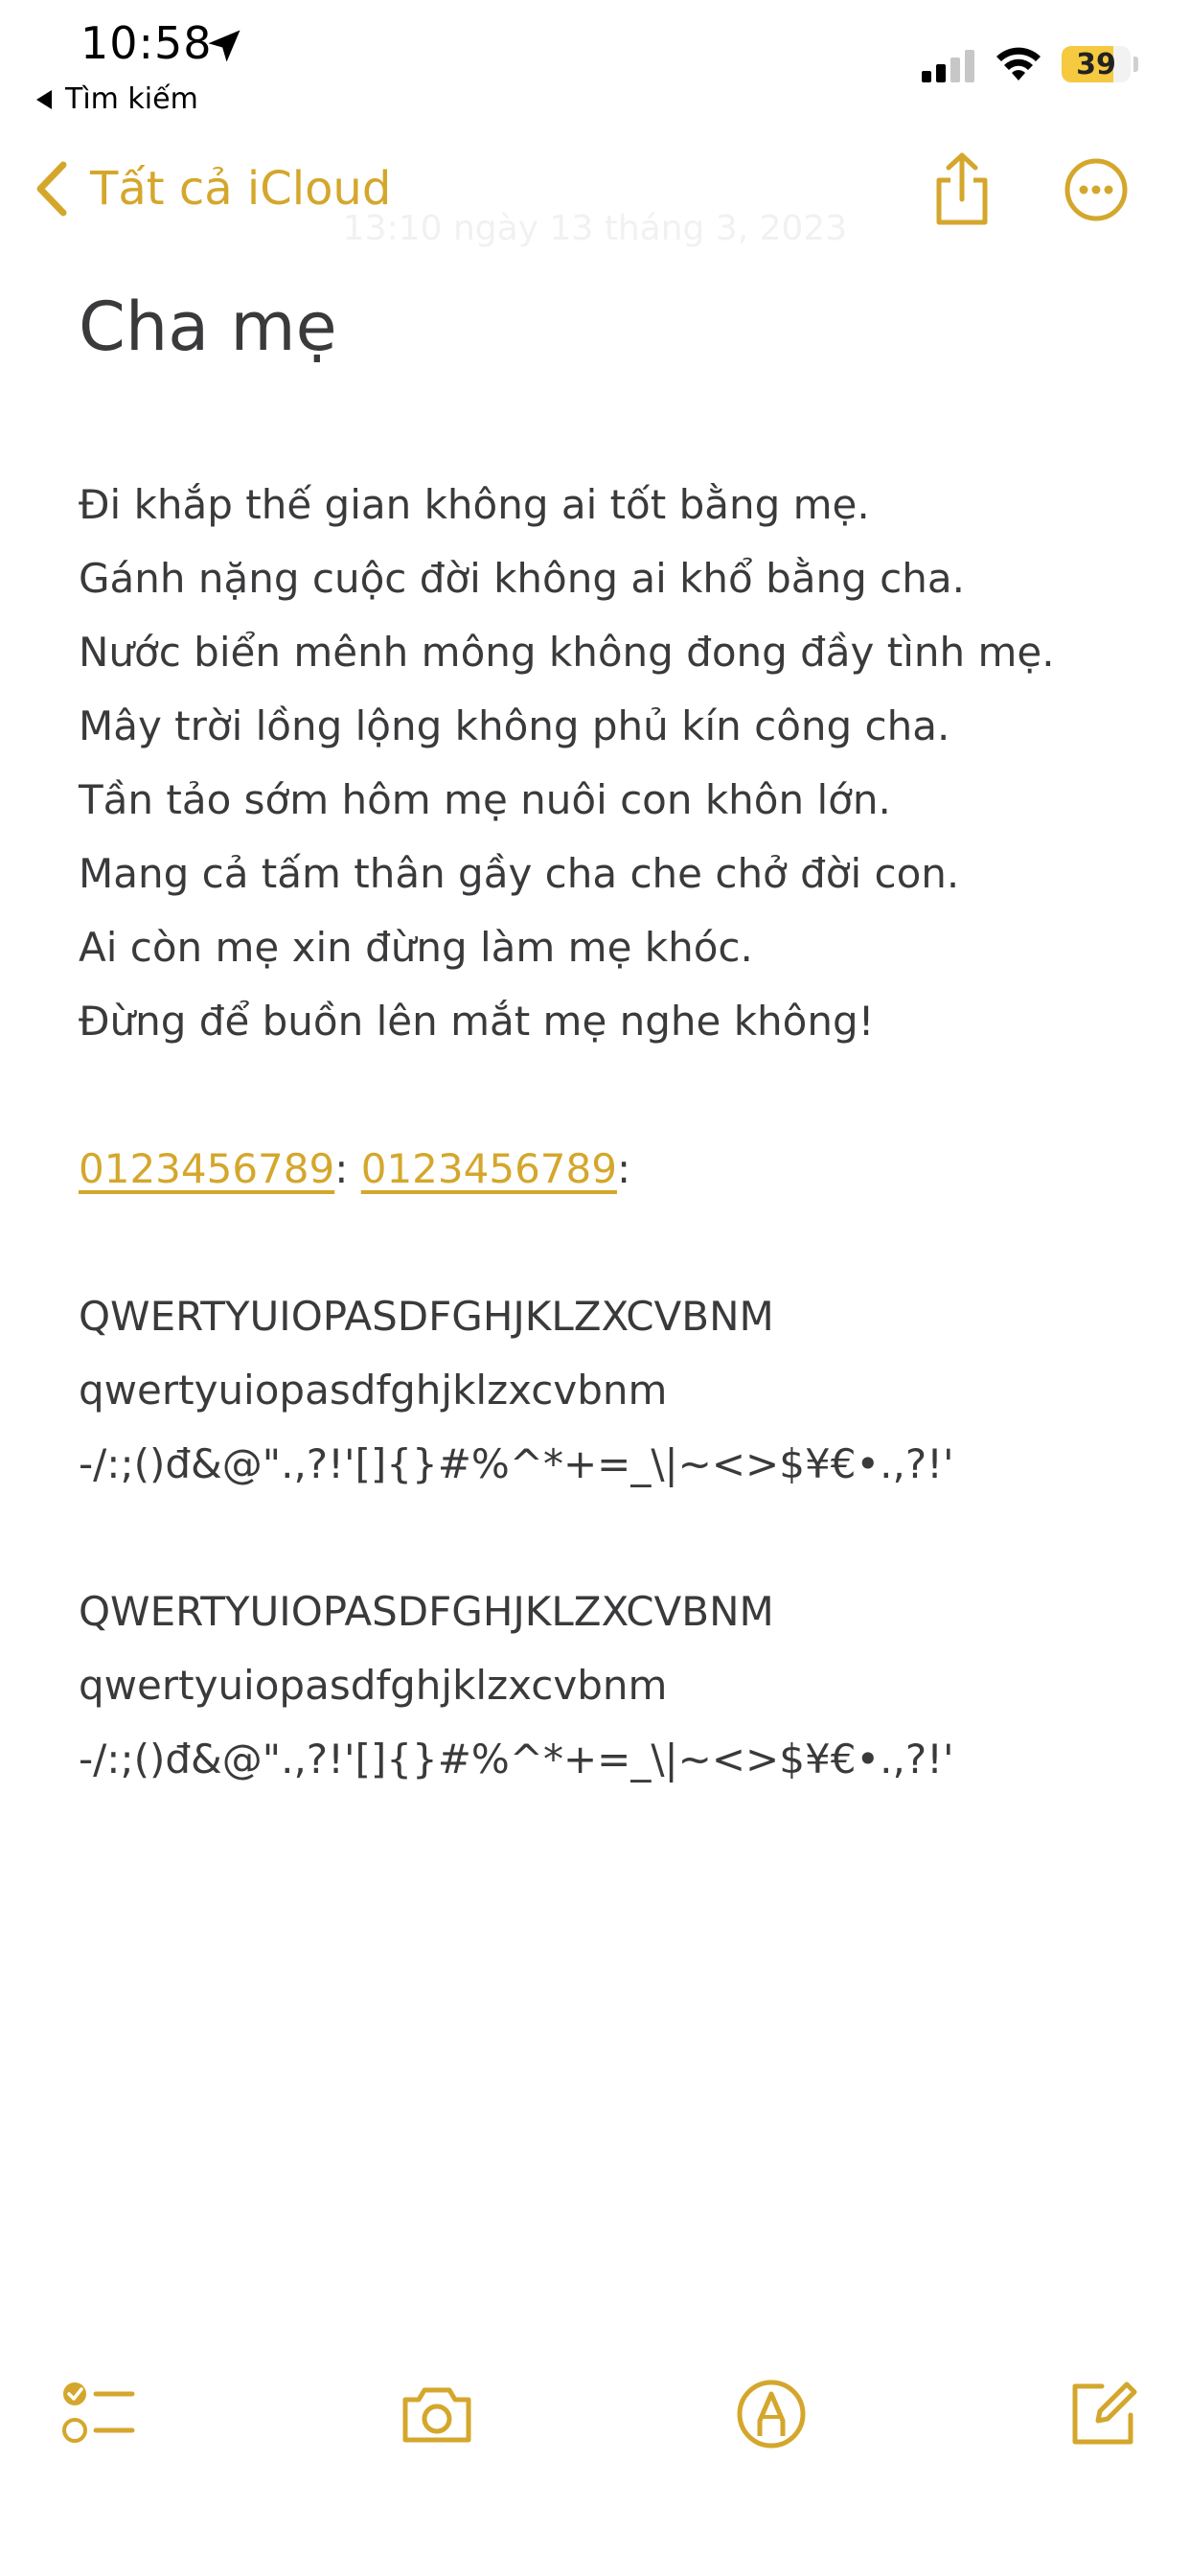 Image resolution: width=1190 pixels, height=2576 pixels. I want to click on camera-button, so click(437, 2414).